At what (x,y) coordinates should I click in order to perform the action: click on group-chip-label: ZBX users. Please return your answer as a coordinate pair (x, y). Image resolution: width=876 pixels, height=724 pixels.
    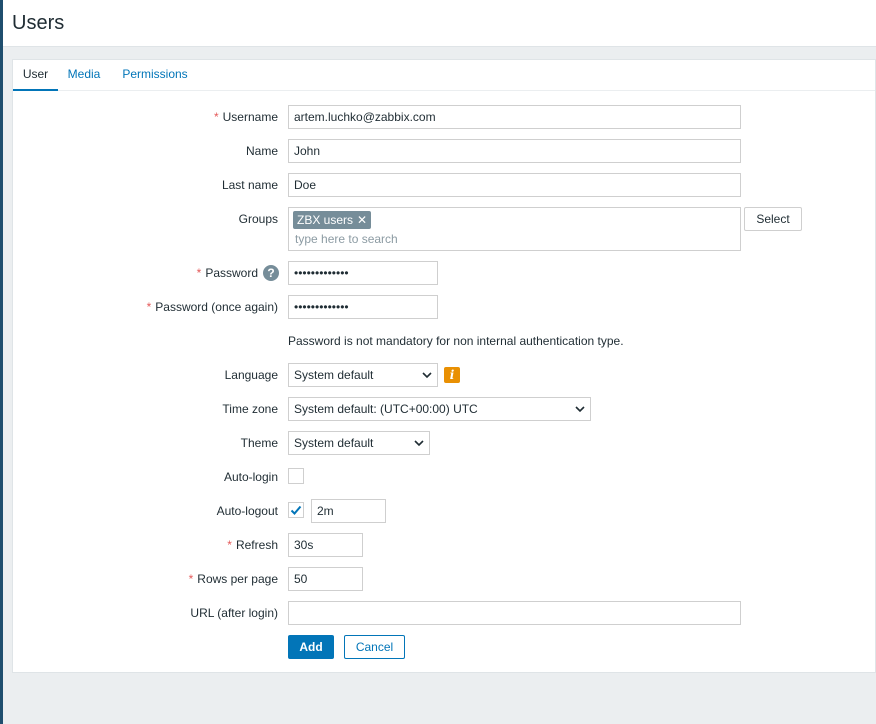
    Looking at the image, I should click on (325, 220).